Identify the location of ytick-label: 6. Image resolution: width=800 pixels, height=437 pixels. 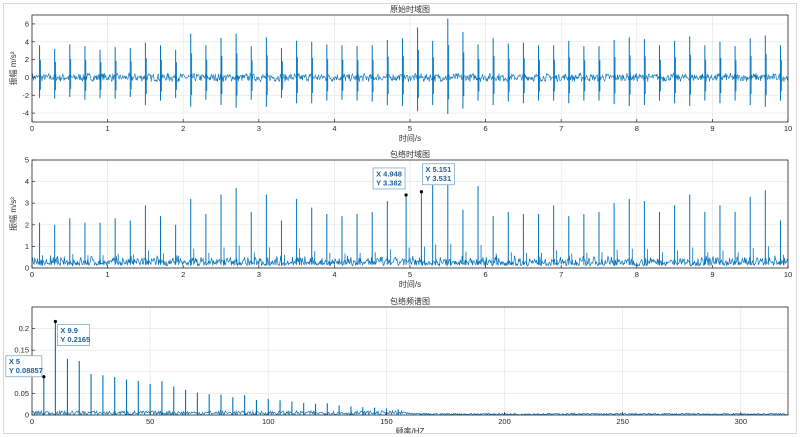
(27, 23).